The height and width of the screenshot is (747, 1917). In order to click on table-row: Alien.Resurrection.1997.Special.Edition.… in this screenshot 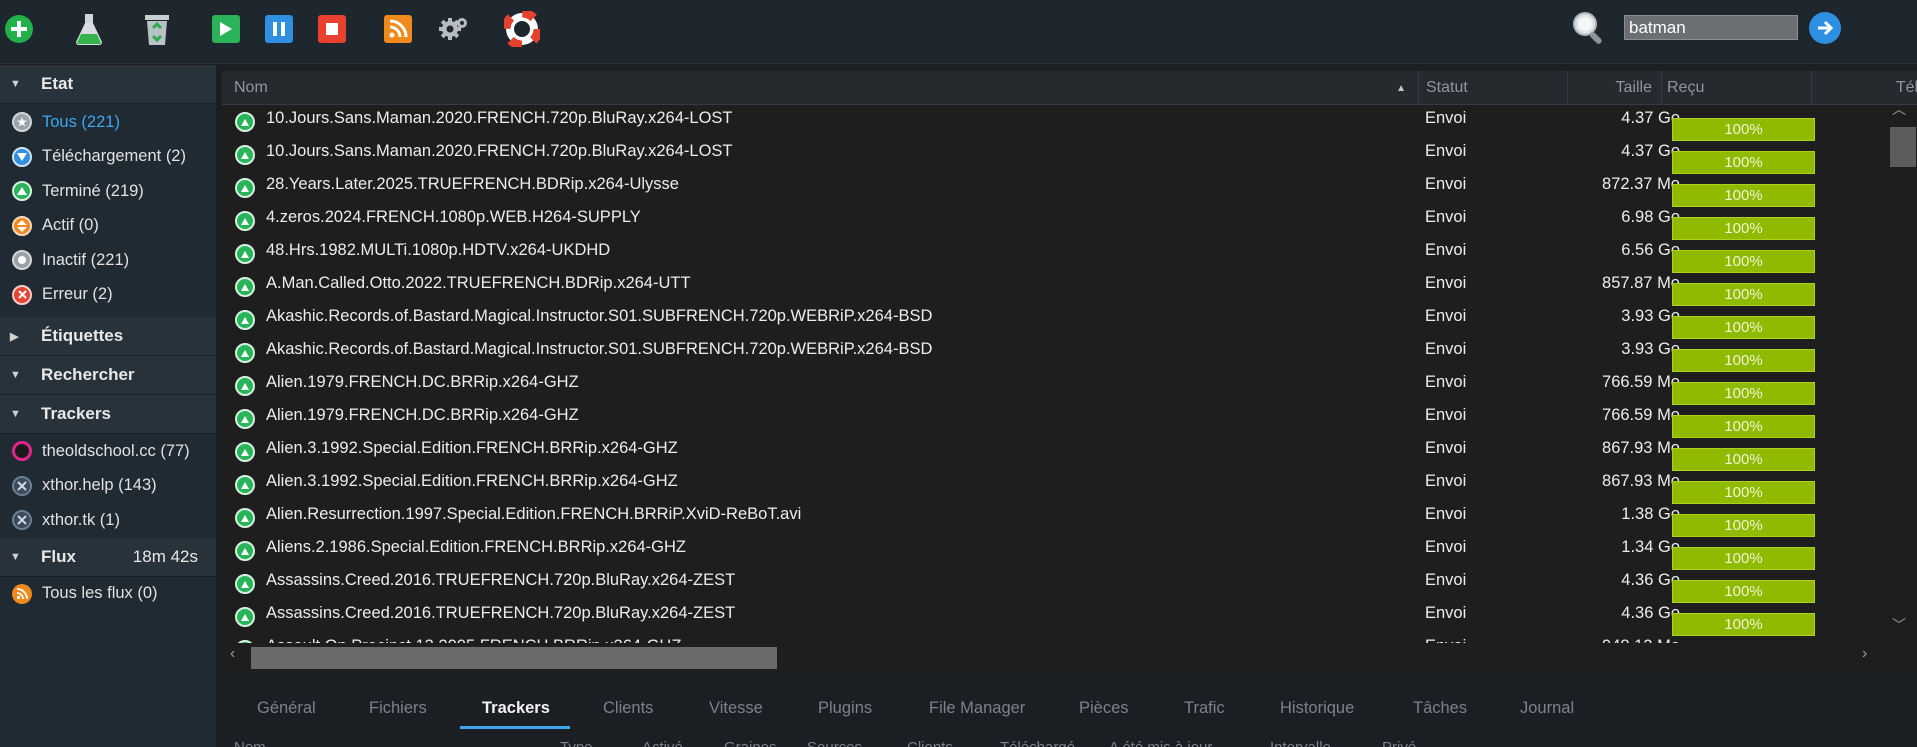, I will do `click(1051, 519)`.